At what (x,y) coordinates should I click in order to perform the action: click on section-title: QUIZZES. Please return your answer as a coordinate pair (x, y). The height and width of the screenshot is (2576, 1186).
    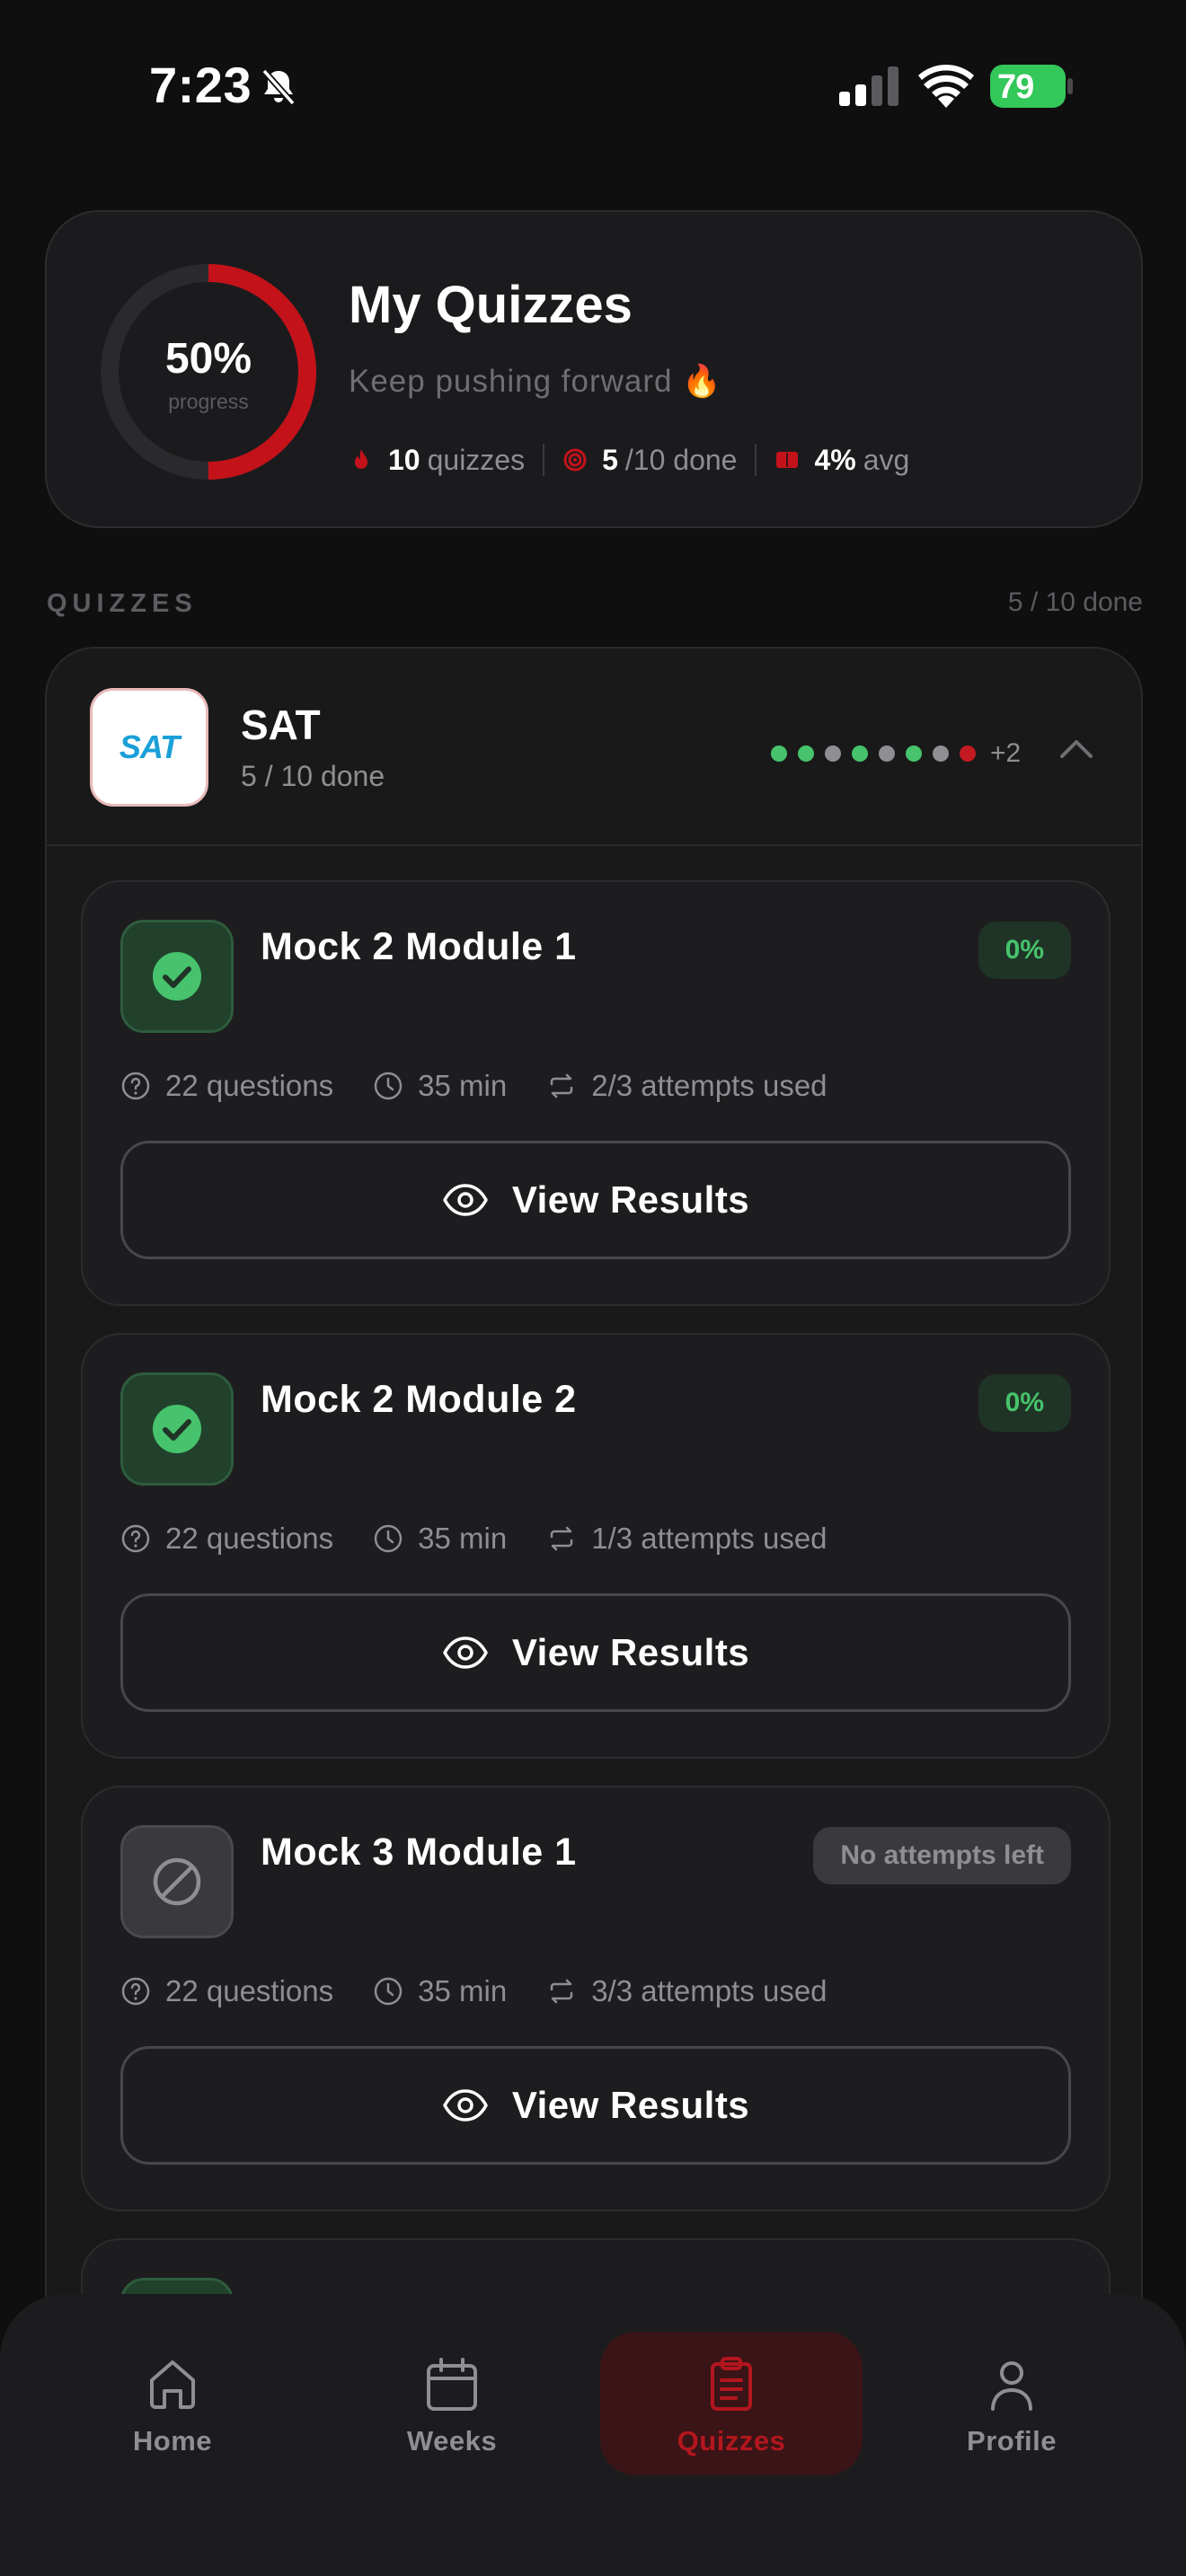
    Looking at the image, I should click on (122, 603).